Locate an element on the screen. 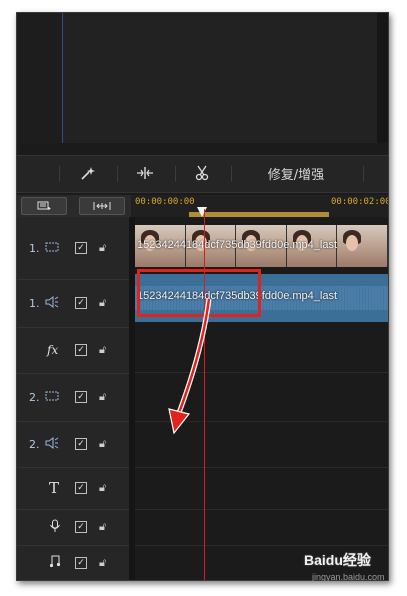  watermark: Baidu经验 jingyan.baidu.com is located at coordinates (350, 572).